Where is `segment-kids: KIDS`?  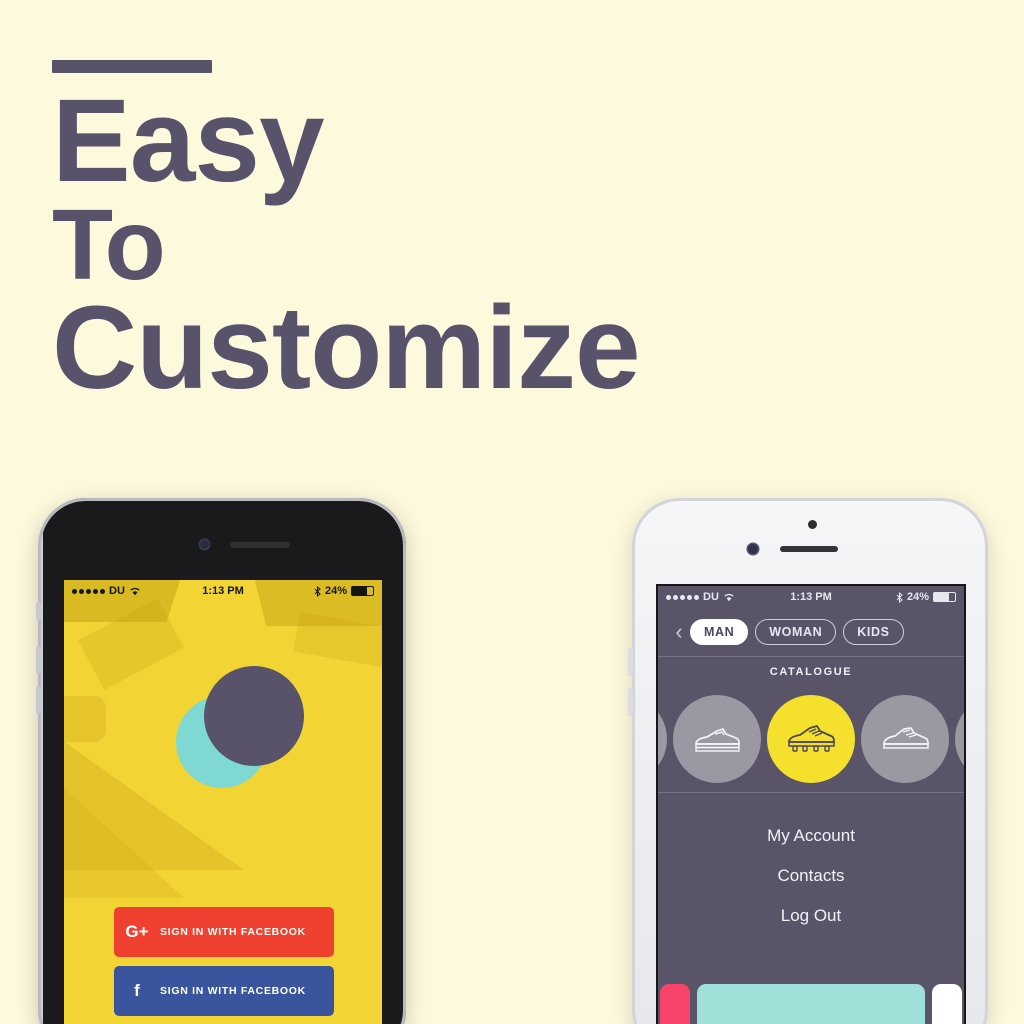
segment-kids: KIDS is located at coordinates (873, 632).